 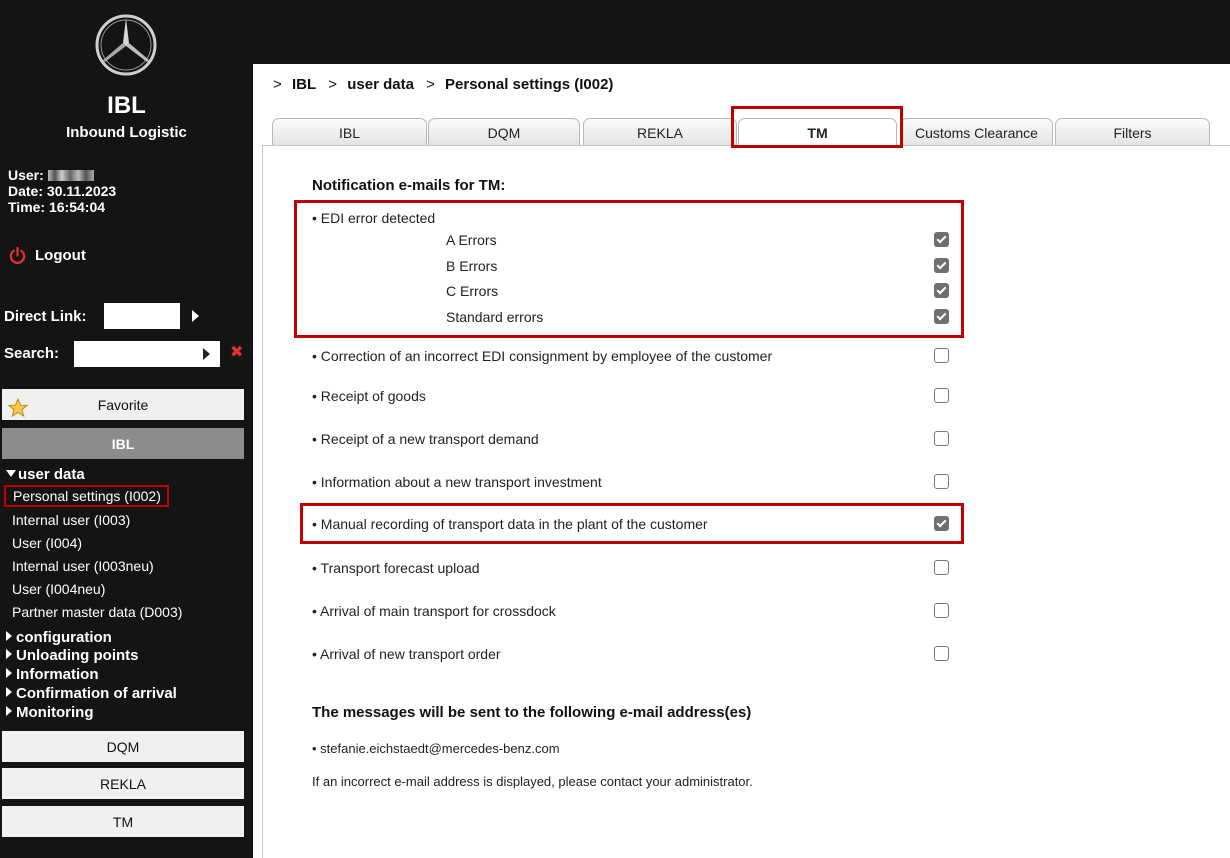 I want to click on standard-errors-checkbox, so click(x=941, y=316).